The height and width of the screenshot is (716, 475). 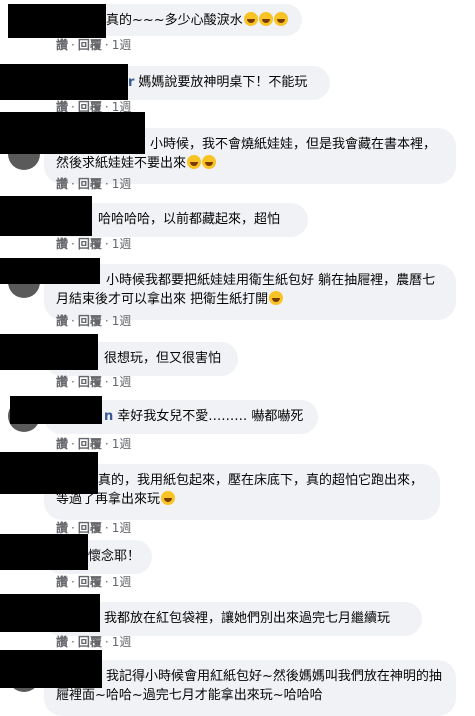 I want to click on comment-bubble: 真的，我用紙包起來，壓在床底下，真的超怕它跑出來，等過了再拿出來玩, so click(x=242, y=492).